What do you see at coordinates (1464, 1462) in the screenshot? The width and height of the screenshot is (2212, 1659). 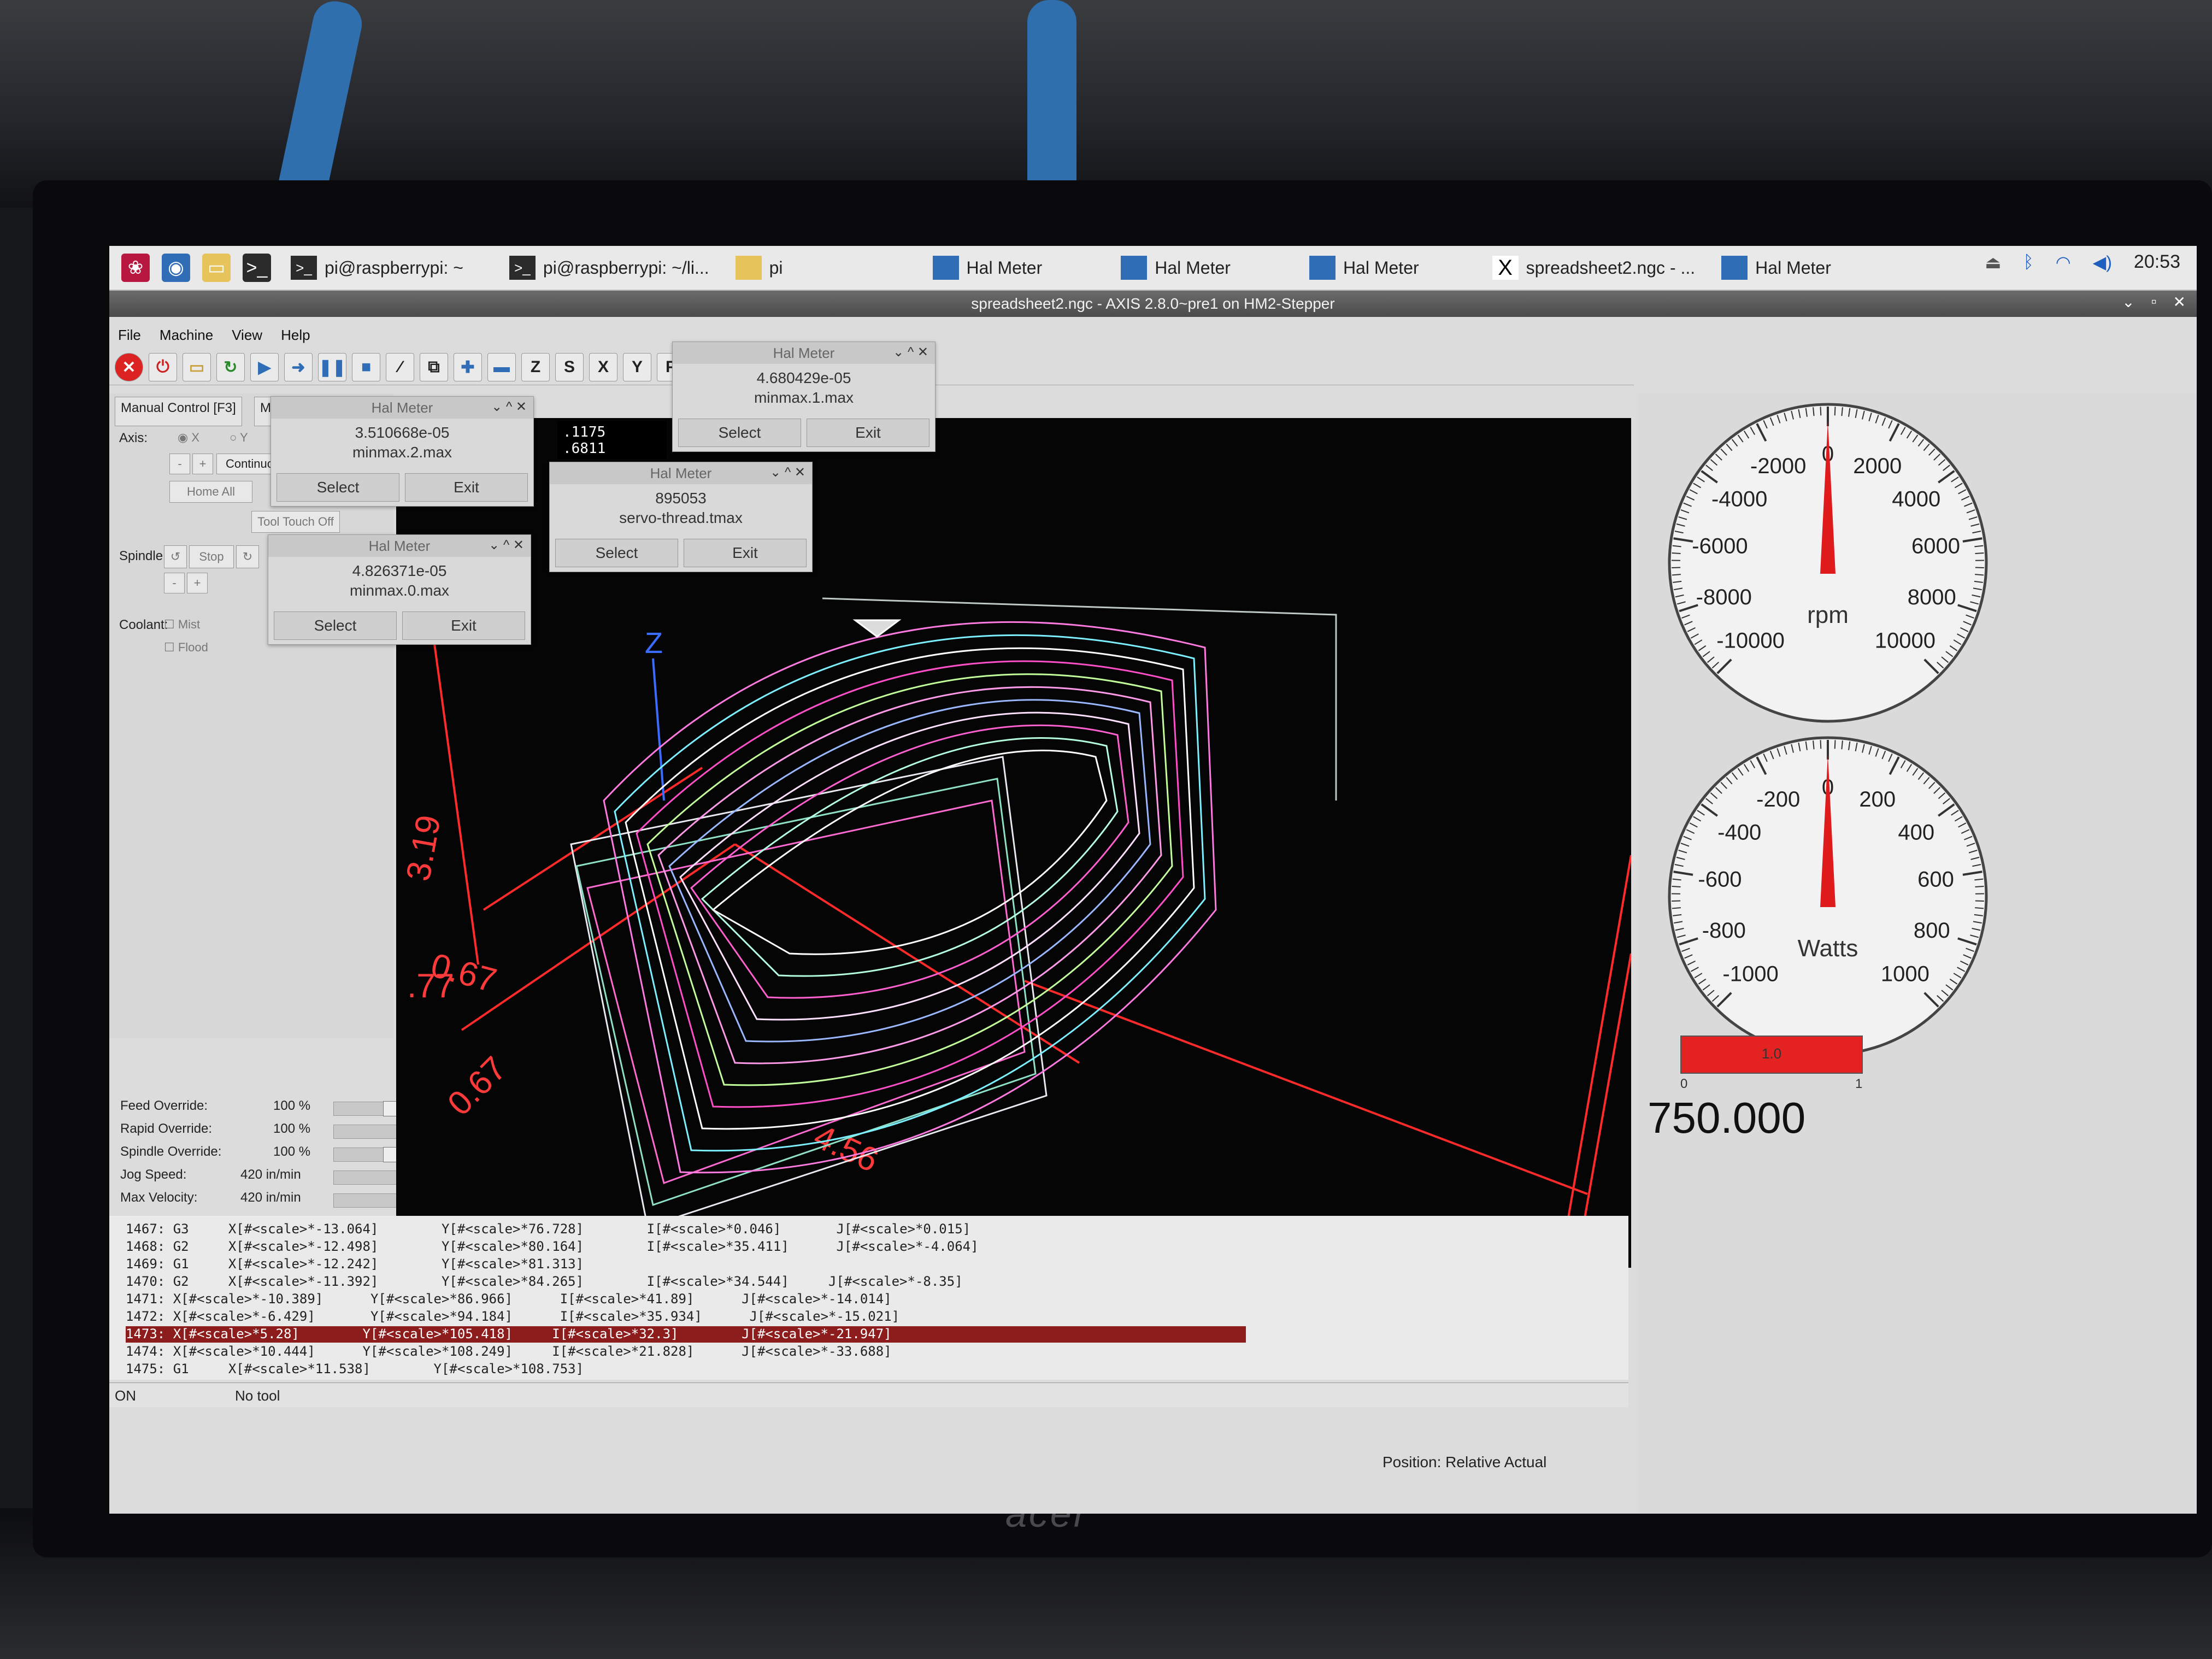 I see `position-mode: Position: Relative Actual` at bounding box center [1464, 1462].